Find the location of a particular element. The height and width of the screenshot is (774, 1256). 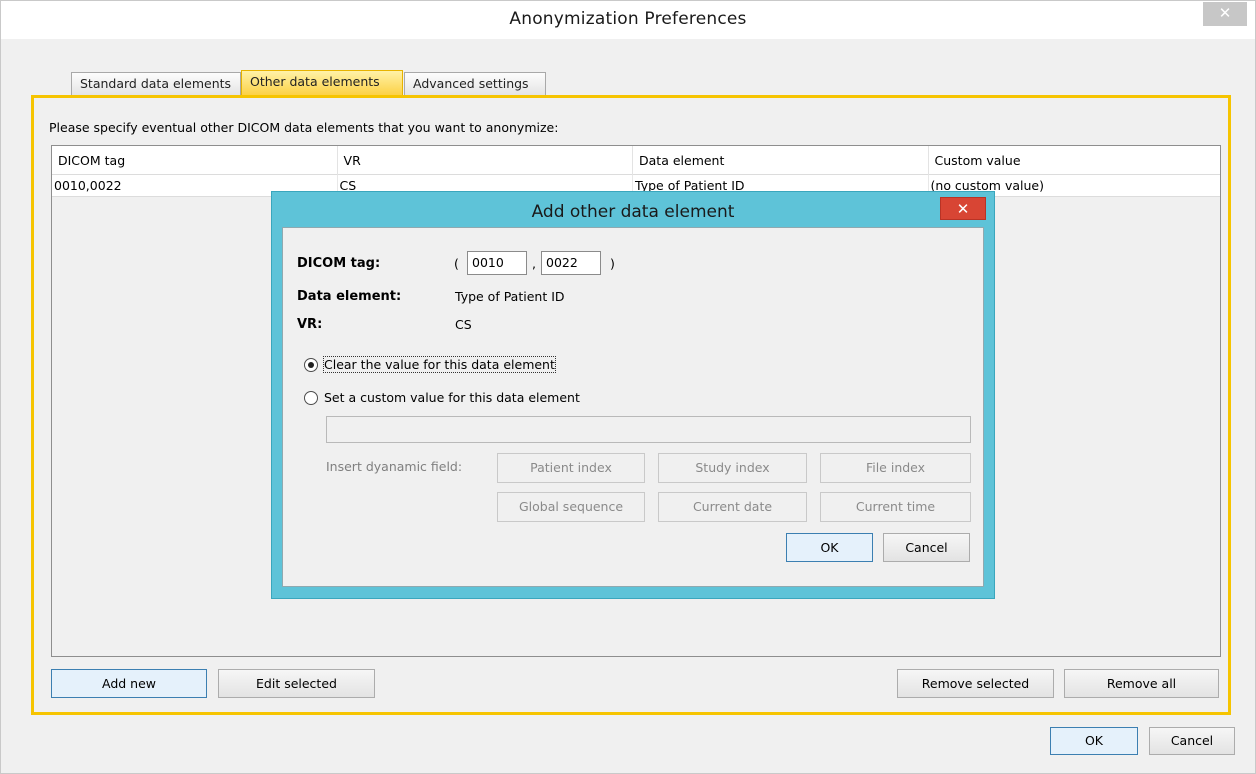

tag-open-paren: ( is located at coordinates (456, 263).